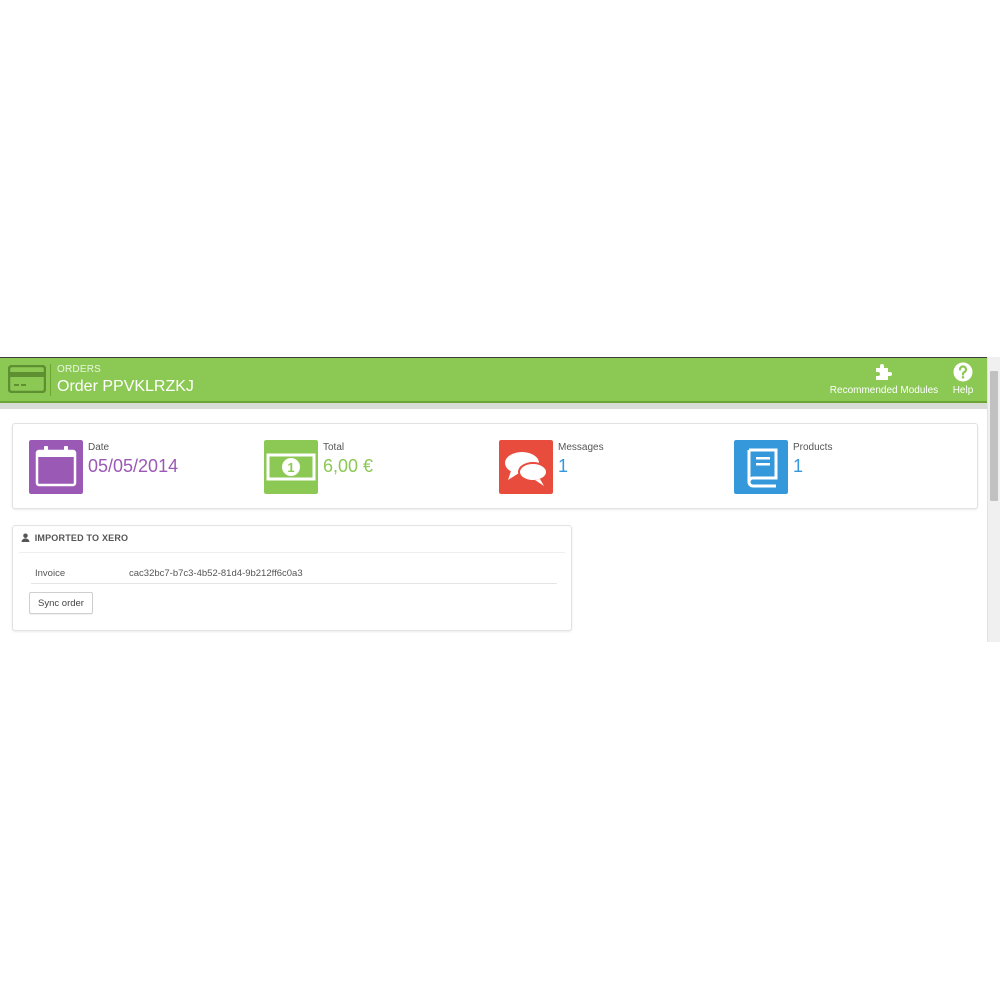 Image resolution: width=1000 pixels, height=1000 pixels. Describe the element at coordinates (798, 466) in the screenshot. I see `kpi-products-value: 1` at that location.